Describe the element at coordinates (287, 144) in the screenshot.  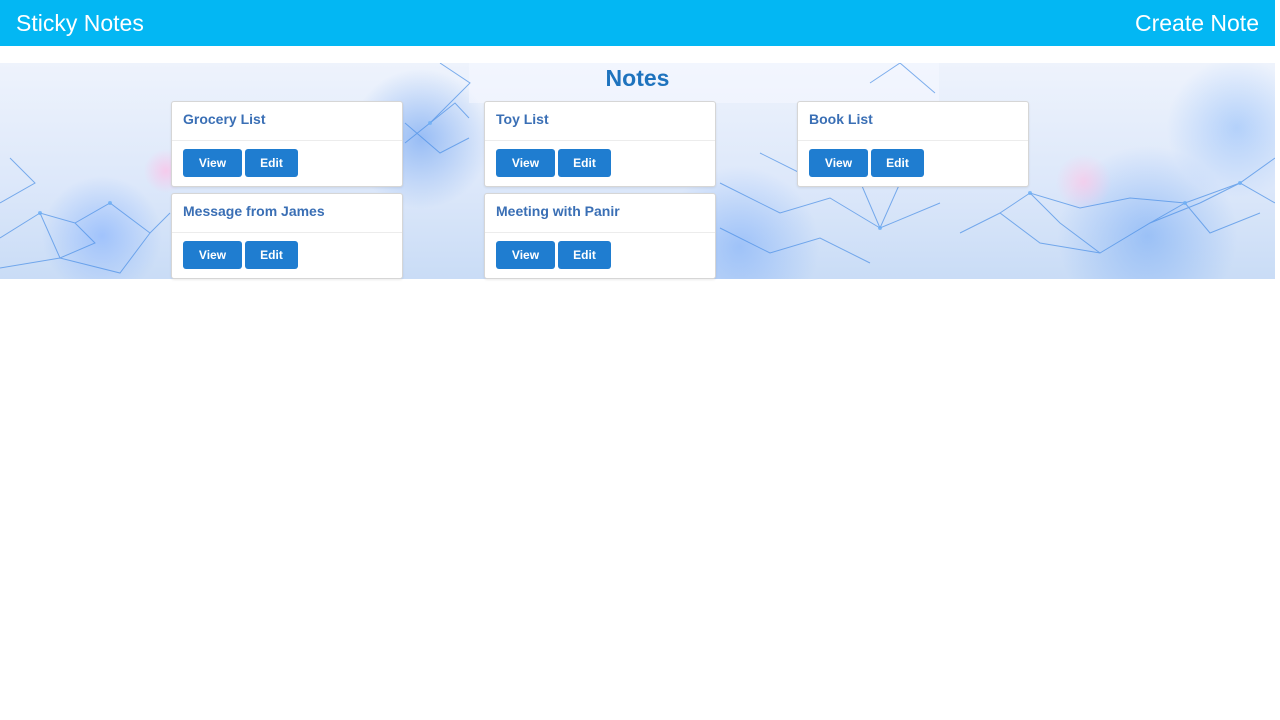
I see `note-card: Grocery List View Edit` at that location.